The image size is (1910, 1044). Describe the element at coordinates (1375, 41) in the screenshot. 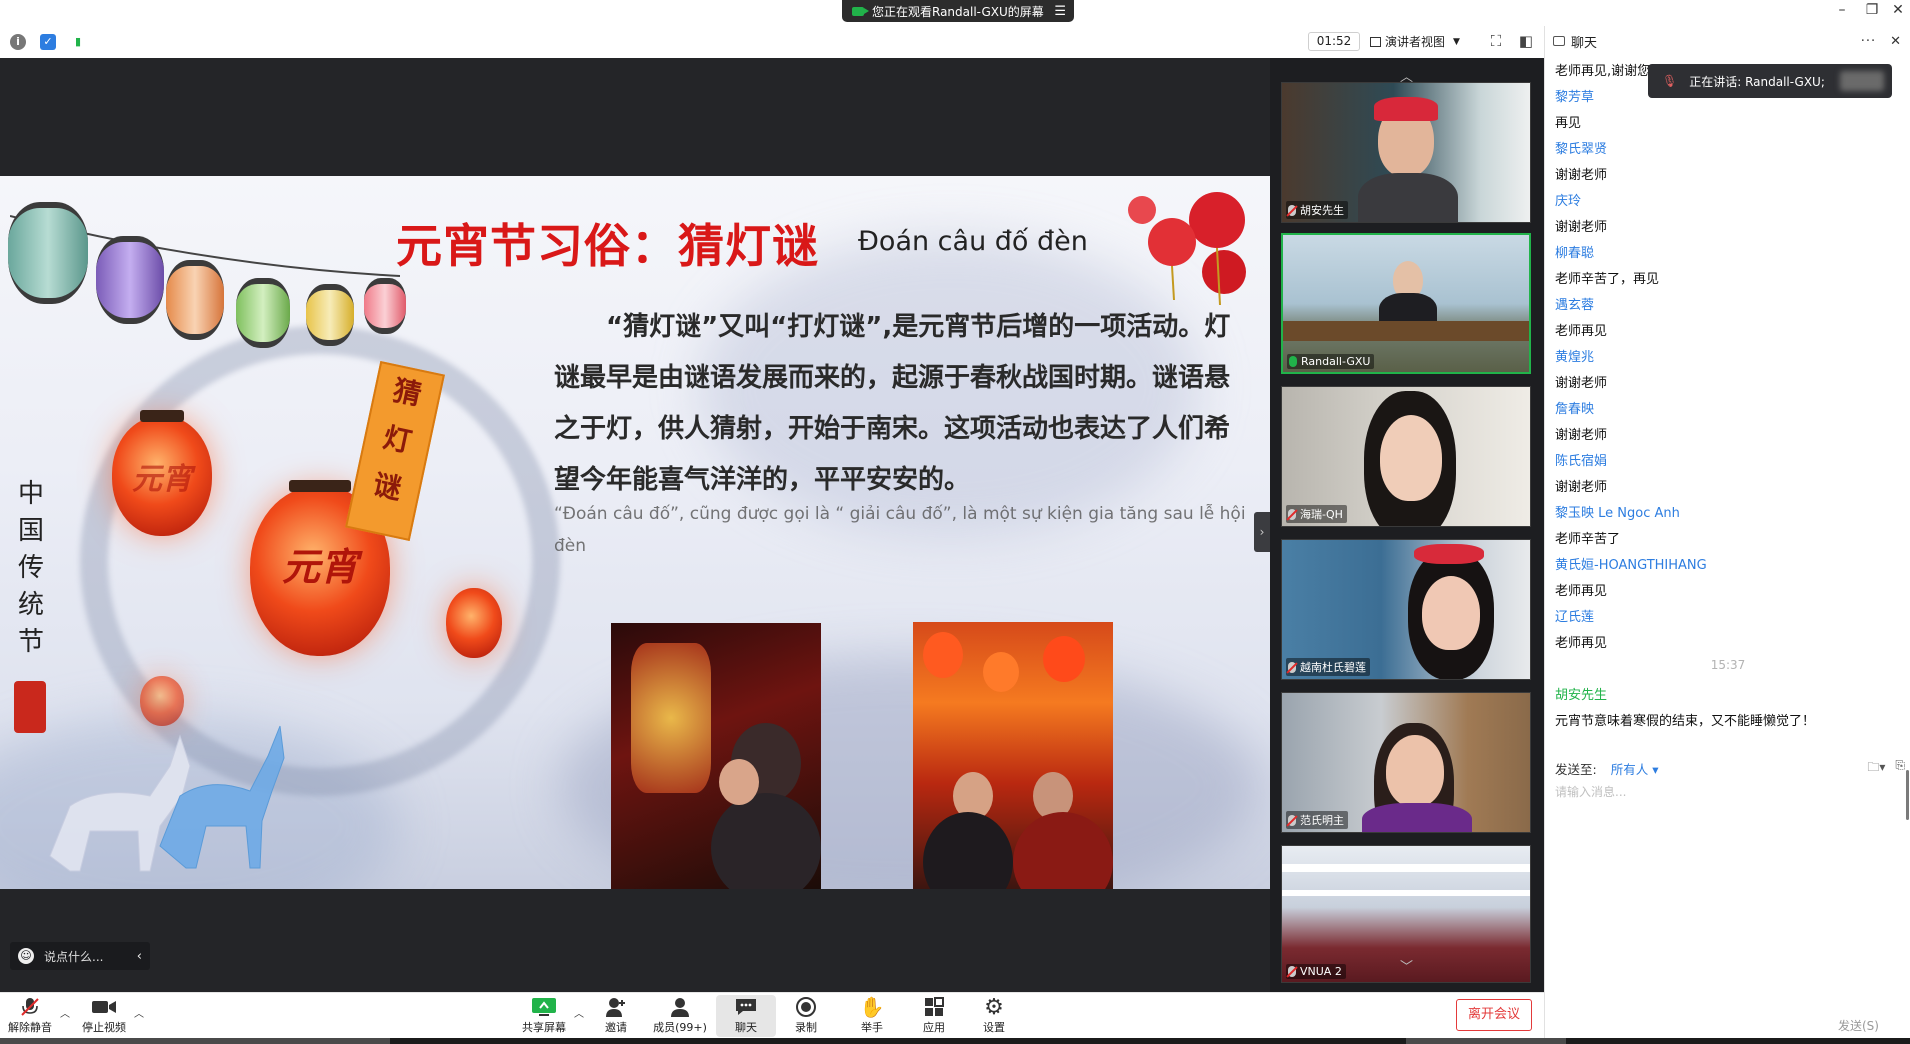

I see `speaker-view-icon` at that location.